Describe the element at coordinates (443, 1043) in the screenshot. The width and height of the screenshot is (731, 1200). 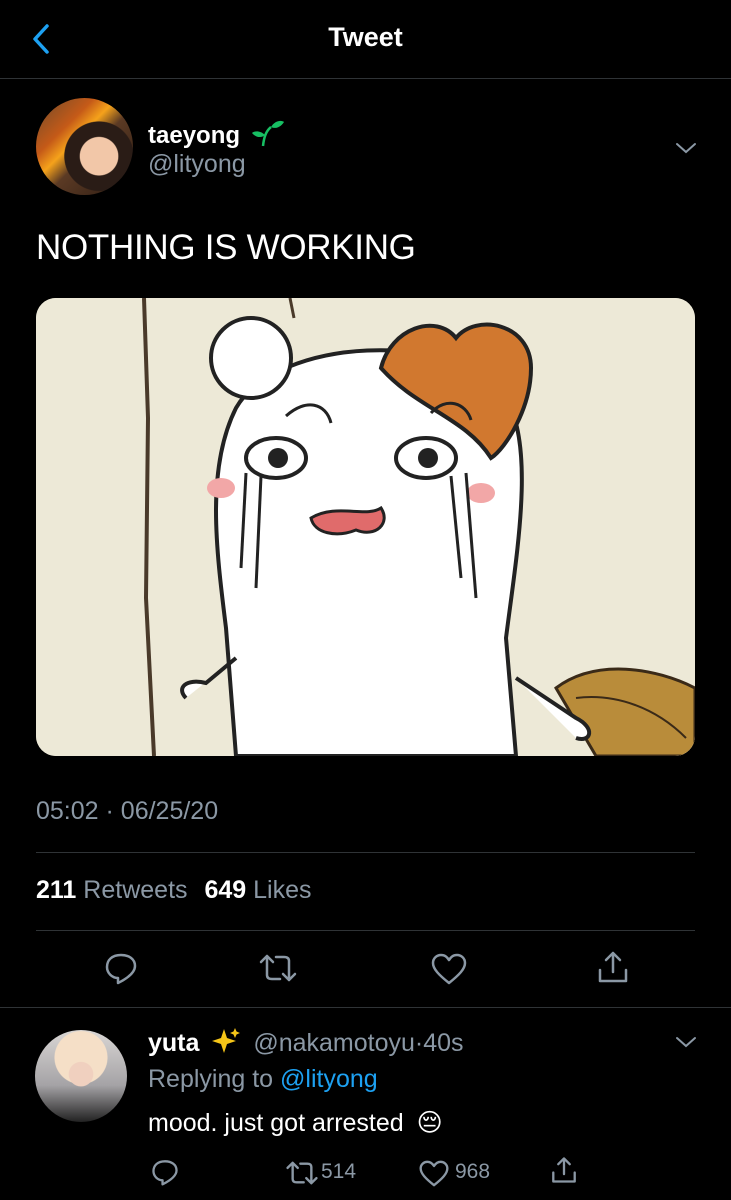
I see `reply-time: 40s` at that location.